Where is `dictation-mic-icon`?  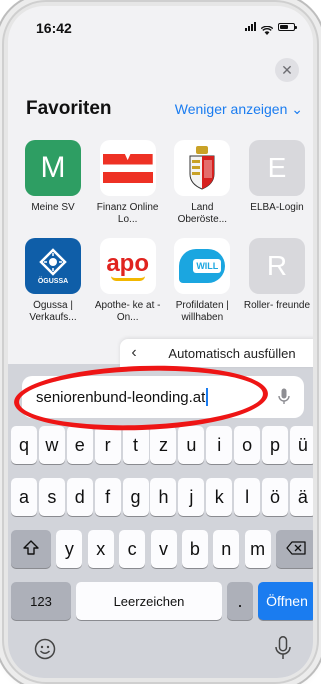 dictation-mic-icon is located at coordinates (283, 650).